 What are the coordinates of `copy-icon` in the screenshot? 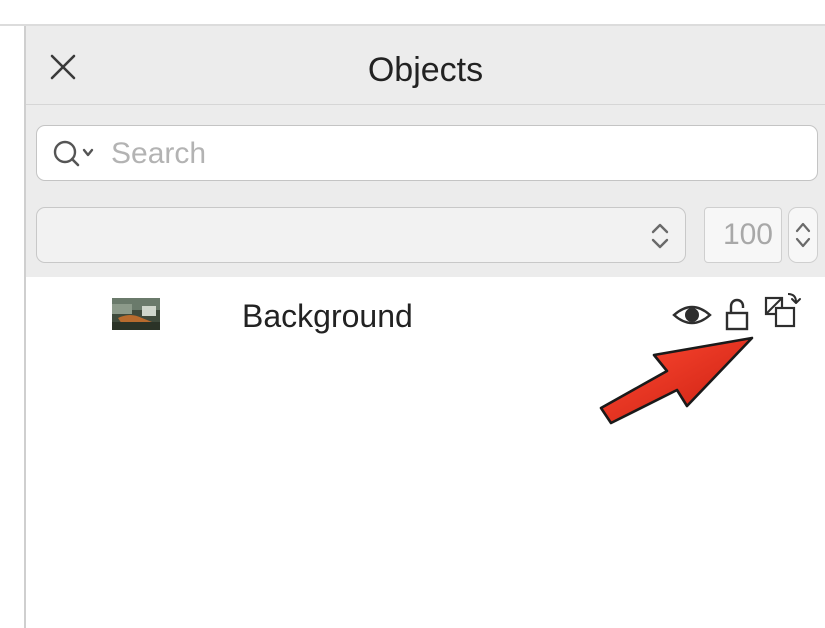 It's located at (782, 311).